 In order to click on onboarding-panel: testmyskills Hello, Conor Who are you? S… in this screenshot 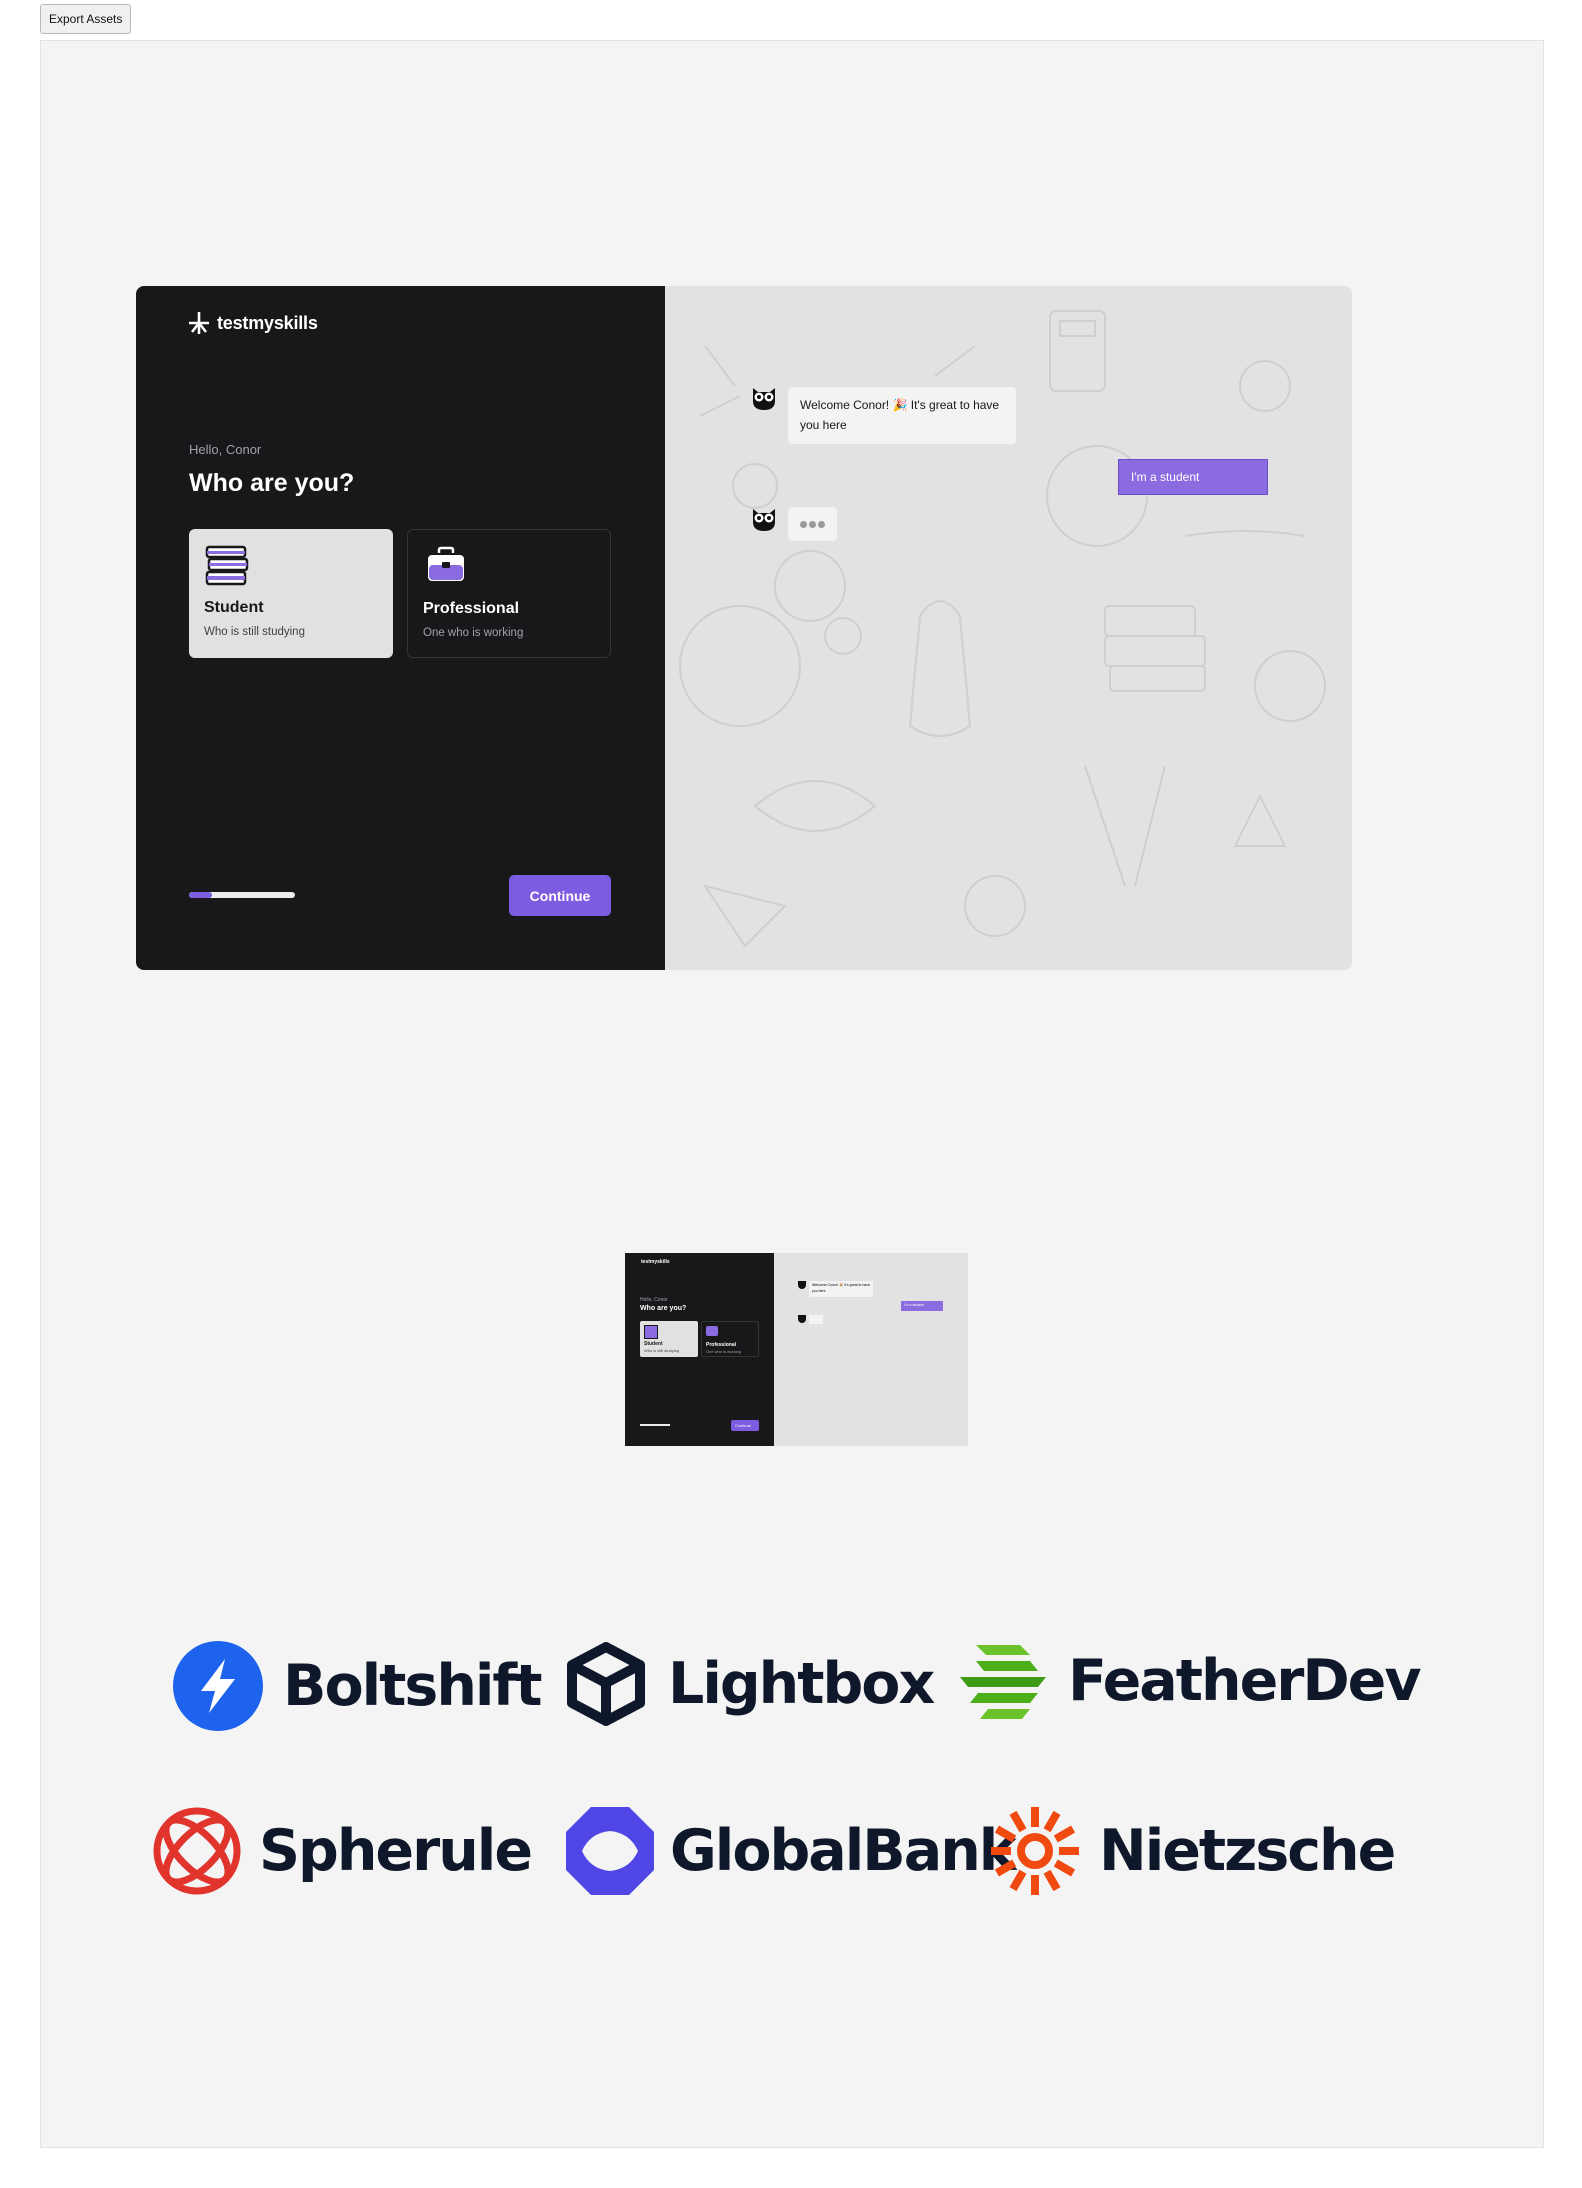, I will do `click(400, 628)`.